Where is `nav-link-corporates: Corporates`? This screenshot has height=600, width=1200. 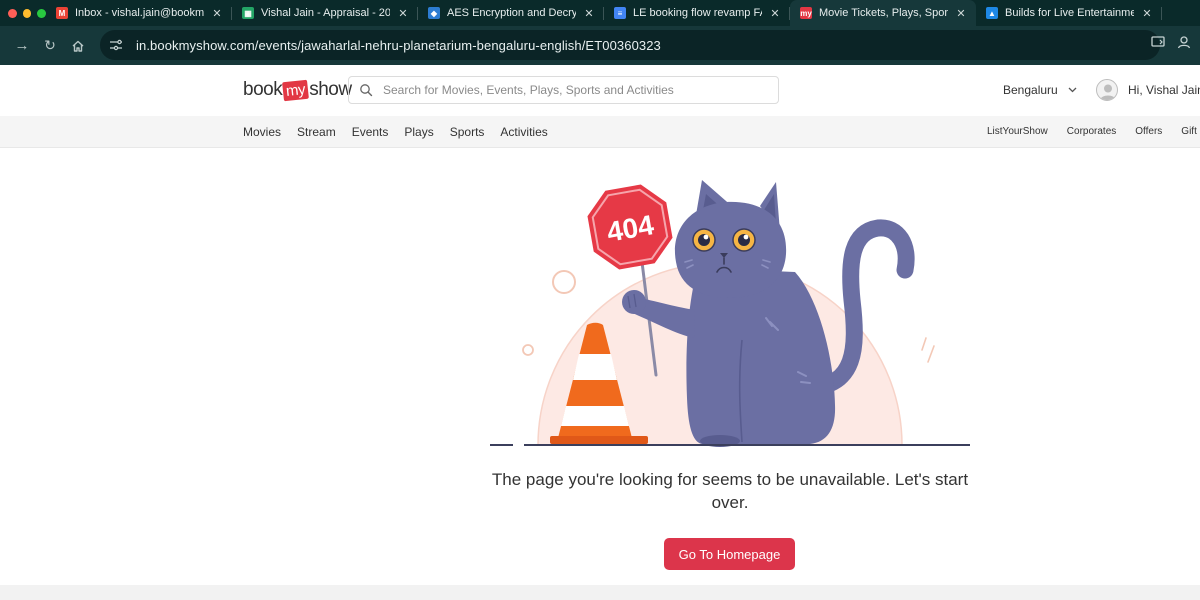
nav-link-corporates: Corporates is located at coordinates (1091, 131).